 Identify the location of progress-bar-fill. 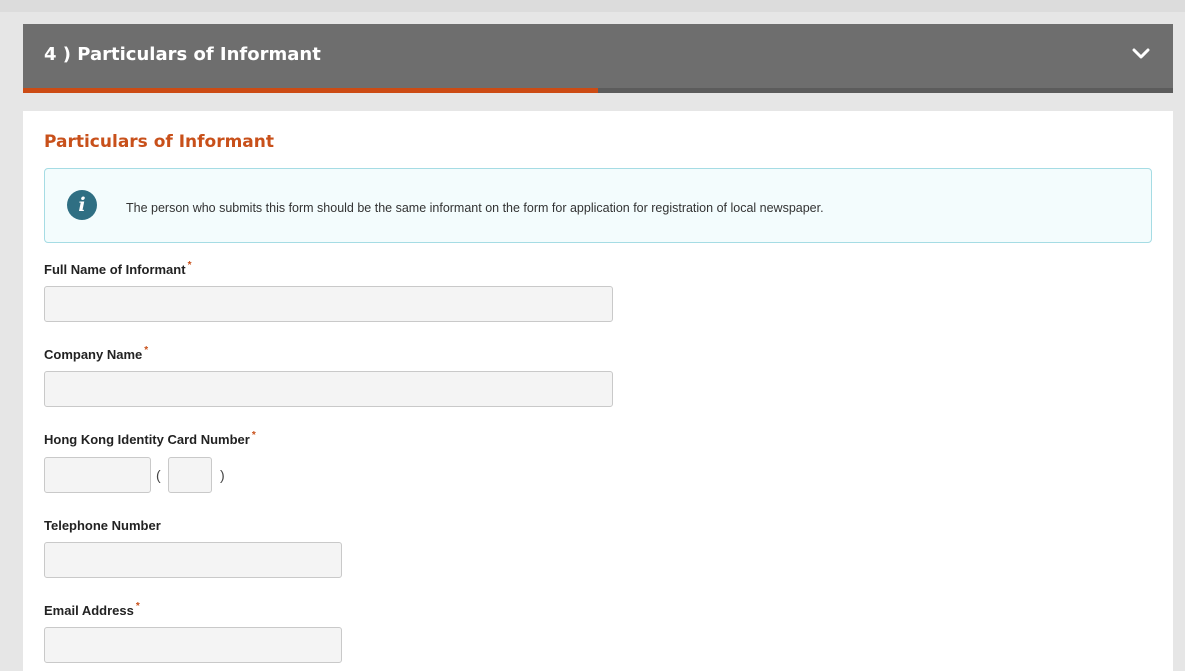
(310, 90).